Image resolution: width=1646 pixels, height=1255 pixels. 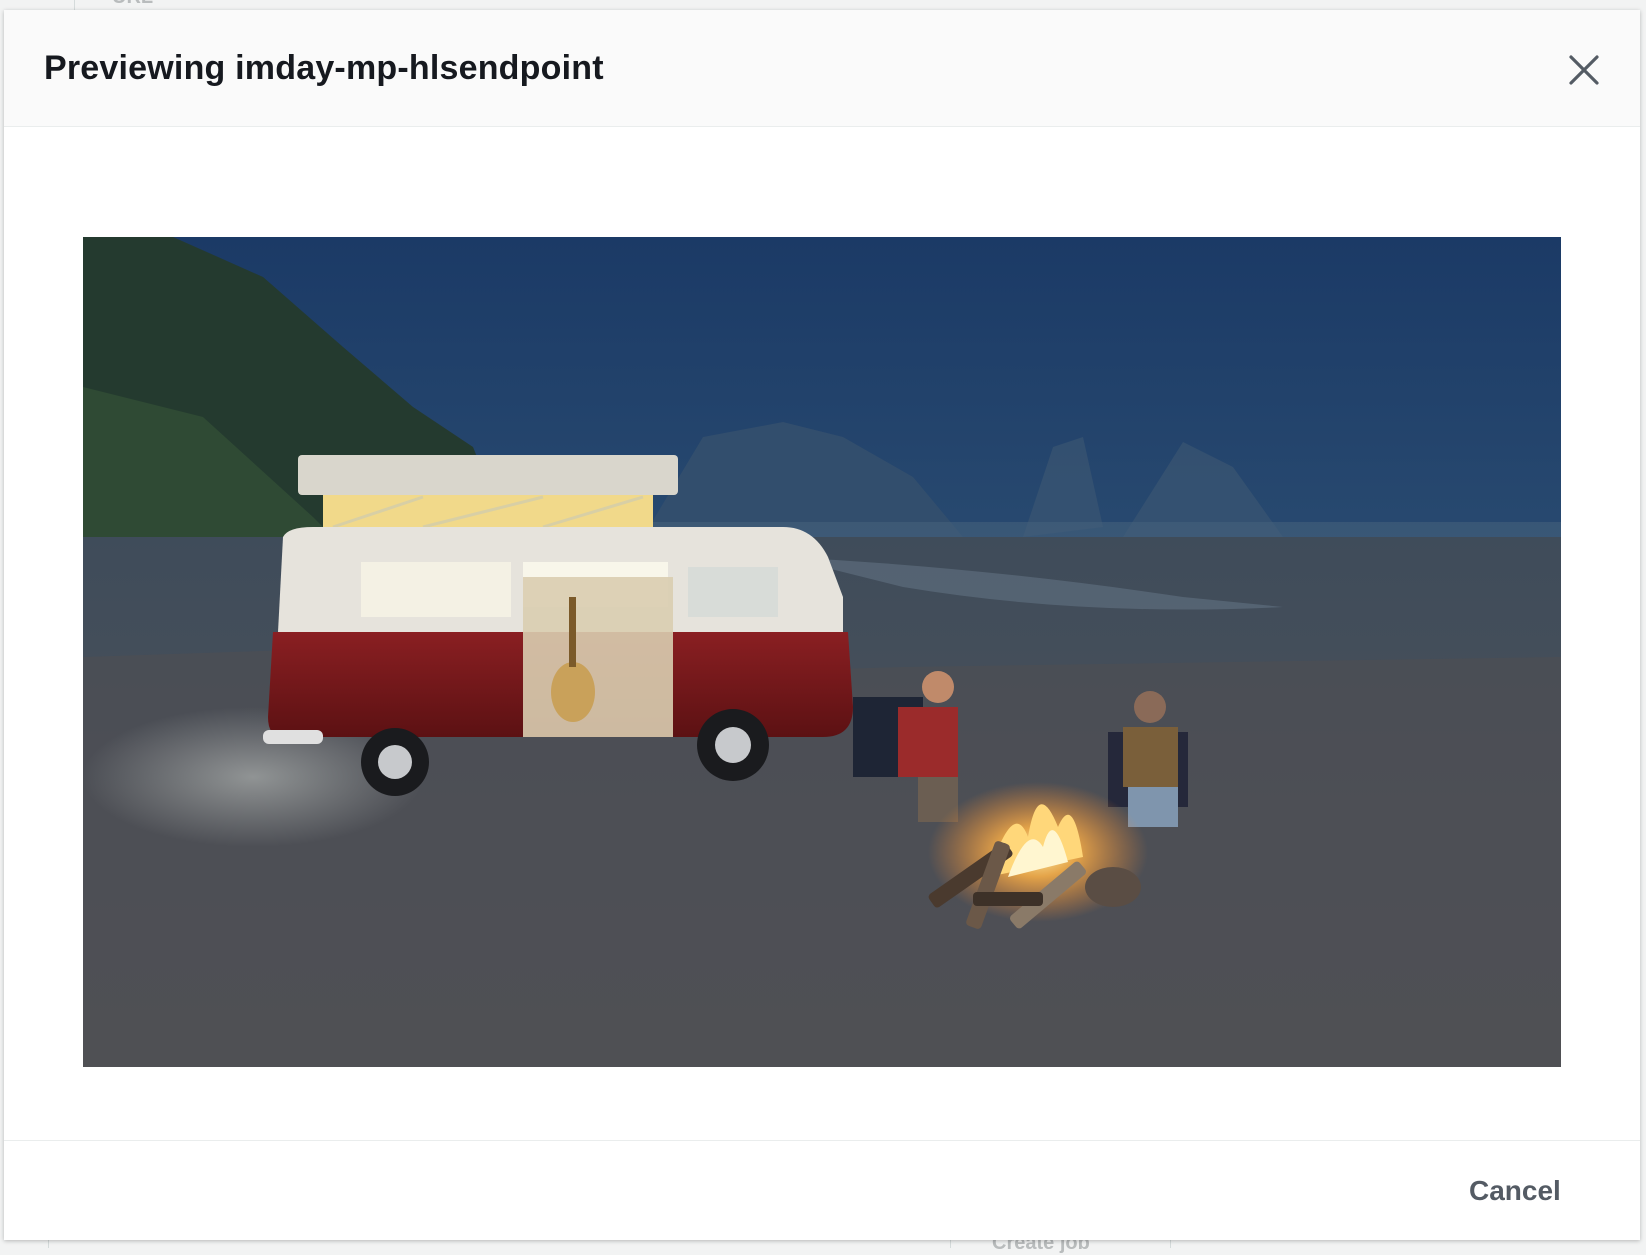 I want to click on close-button, so click(x=1584, y=70).